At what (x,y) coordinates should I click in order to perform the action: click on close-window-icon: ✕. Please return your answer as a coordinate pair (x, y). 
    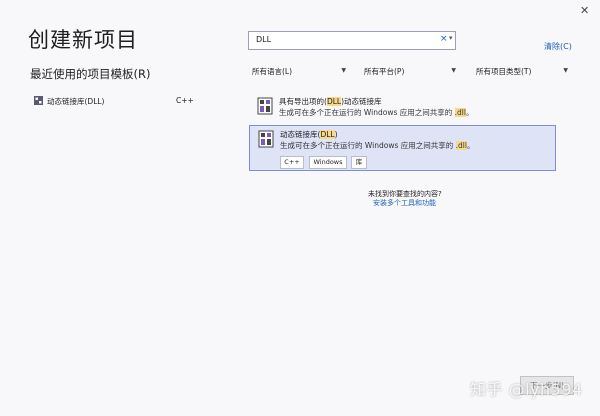
    Looking at the image, I should click on (584, 10).